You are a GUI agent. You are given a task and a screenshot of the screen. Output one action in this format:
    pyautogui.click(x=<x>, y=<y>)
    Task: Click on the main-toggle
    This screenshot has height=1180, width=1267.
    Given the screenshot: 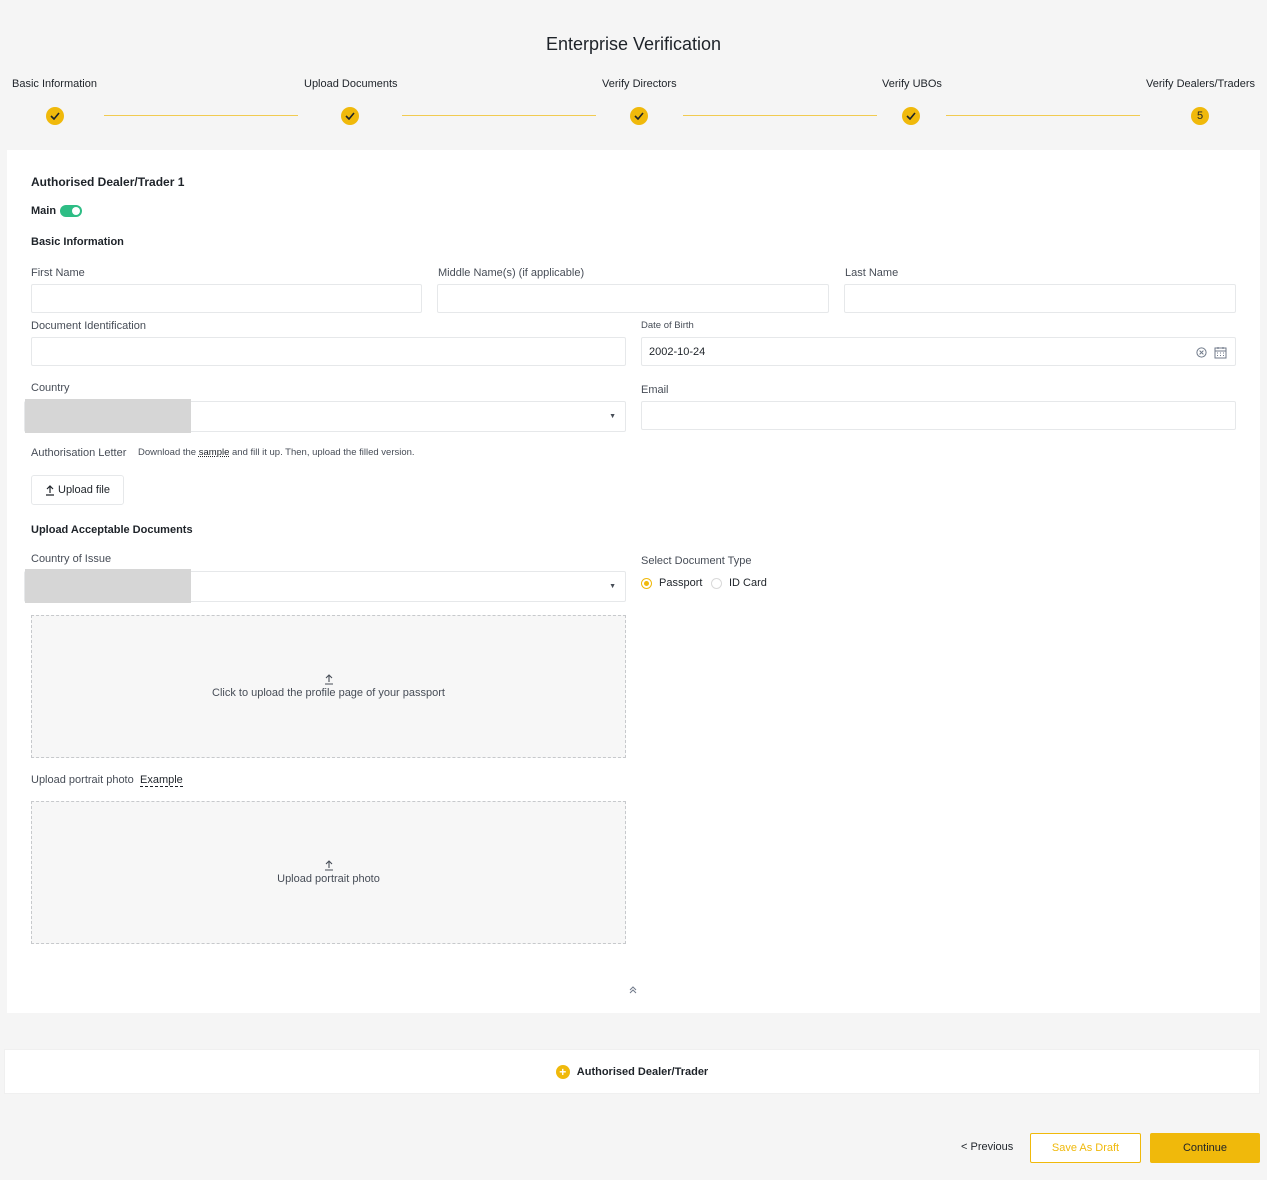 What is the action you would take?
    pyautogui.click(x=71, y=211)
    